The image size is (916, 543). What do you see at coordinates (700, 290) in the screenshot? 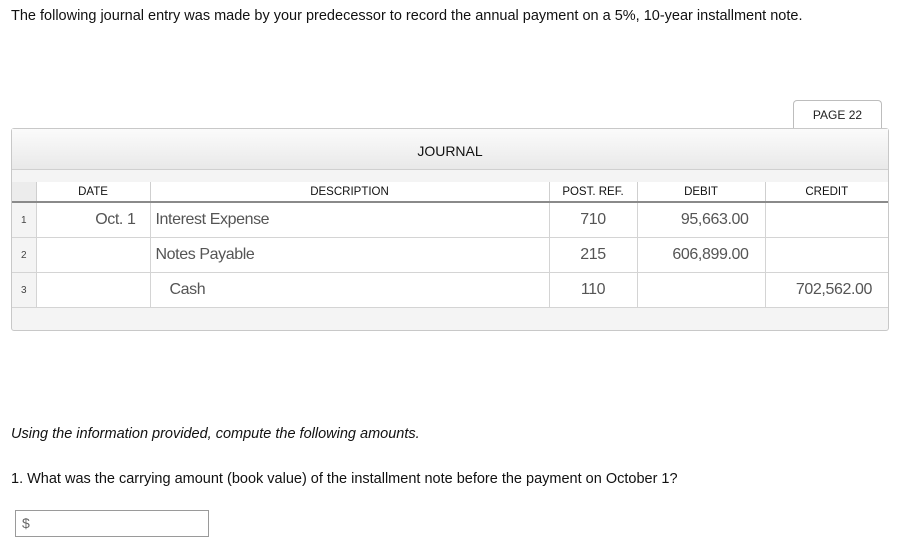
I see `debit-cell` at bounding box center [700, 290].